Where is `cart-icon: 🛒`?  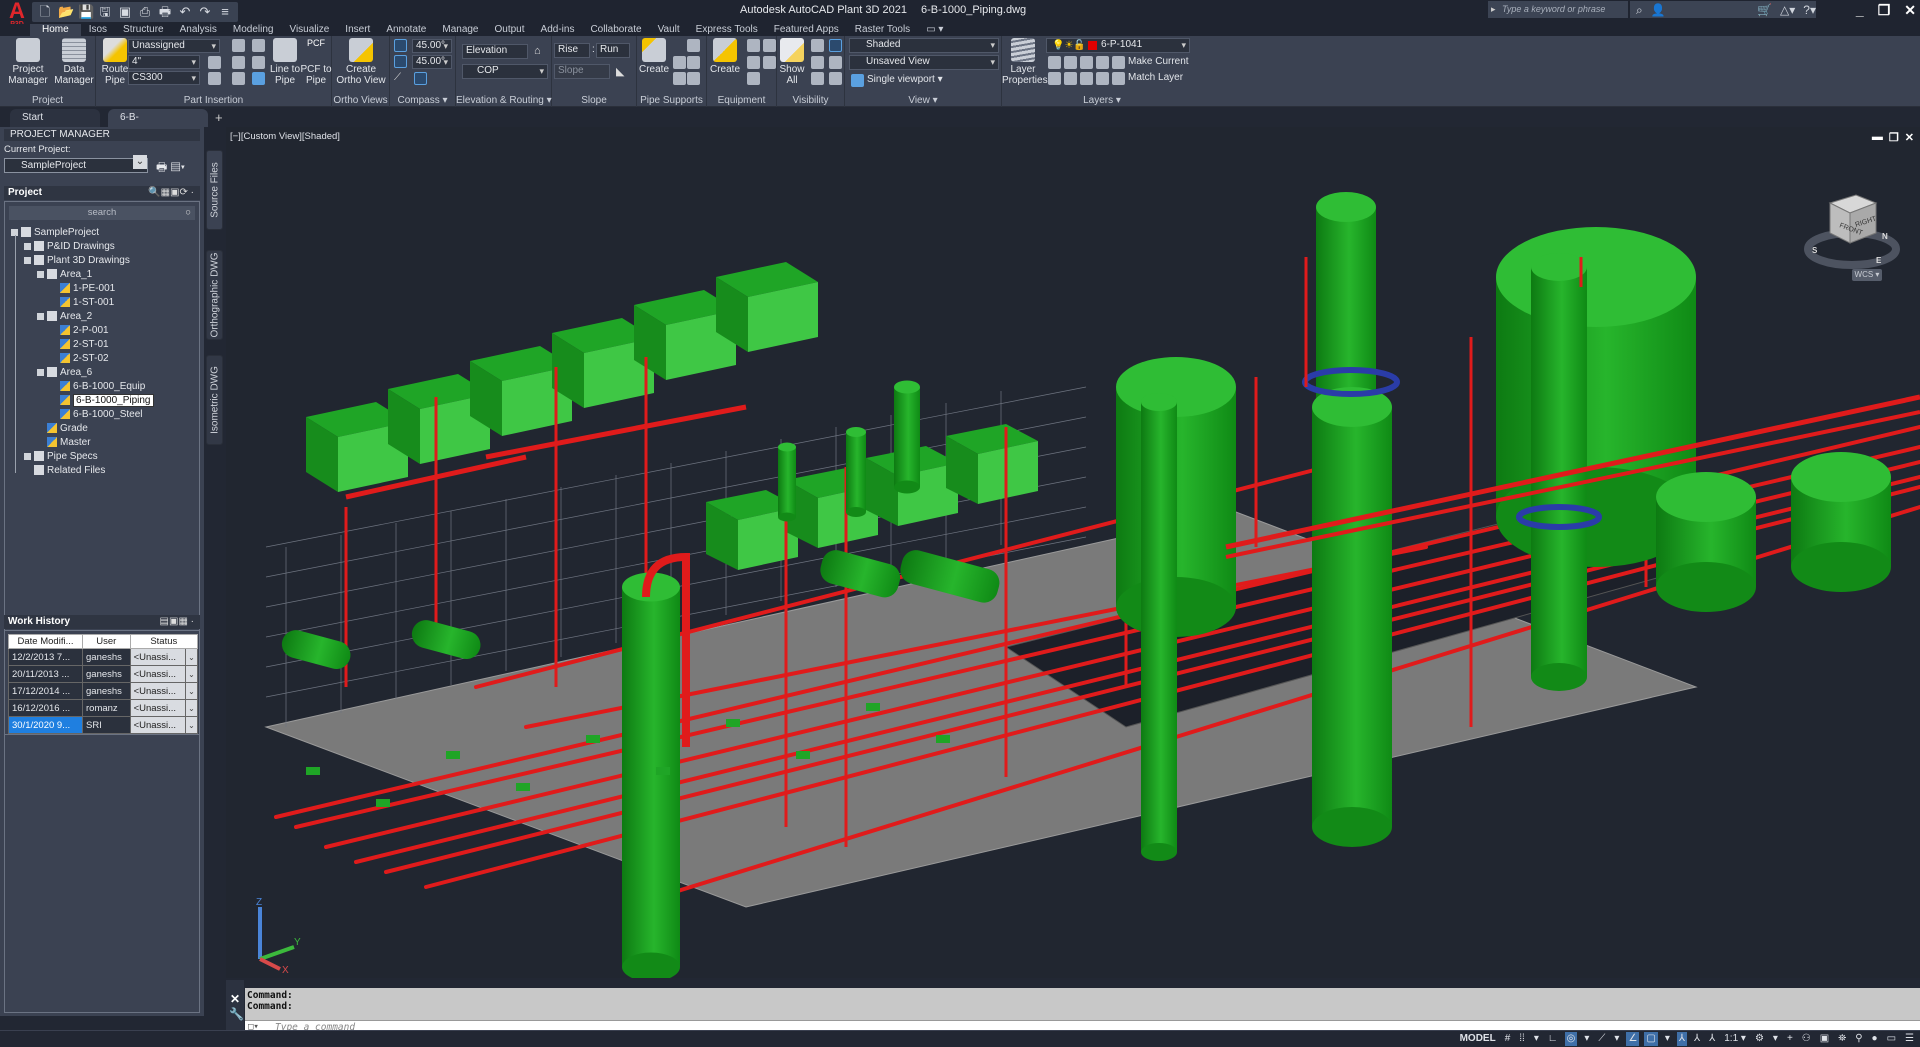 cart-icon: 🛒 is located at coordinates (1764, 10).